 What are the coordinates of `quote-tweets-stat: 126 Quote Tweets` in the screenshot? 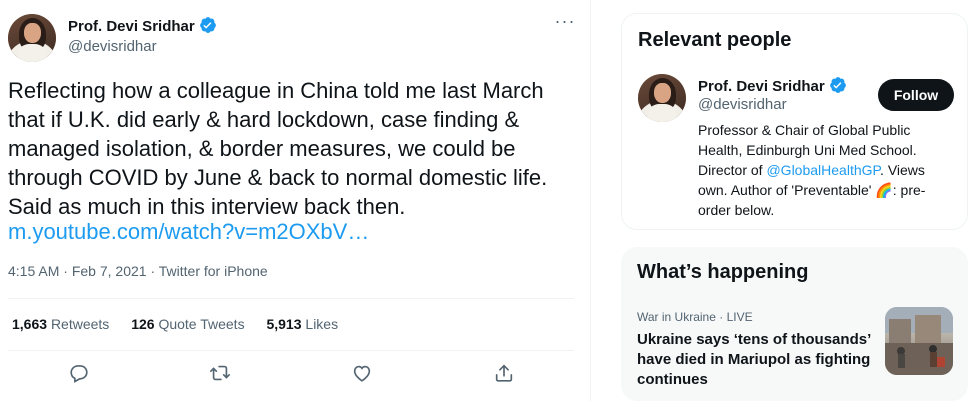 It's located at (187, 324).